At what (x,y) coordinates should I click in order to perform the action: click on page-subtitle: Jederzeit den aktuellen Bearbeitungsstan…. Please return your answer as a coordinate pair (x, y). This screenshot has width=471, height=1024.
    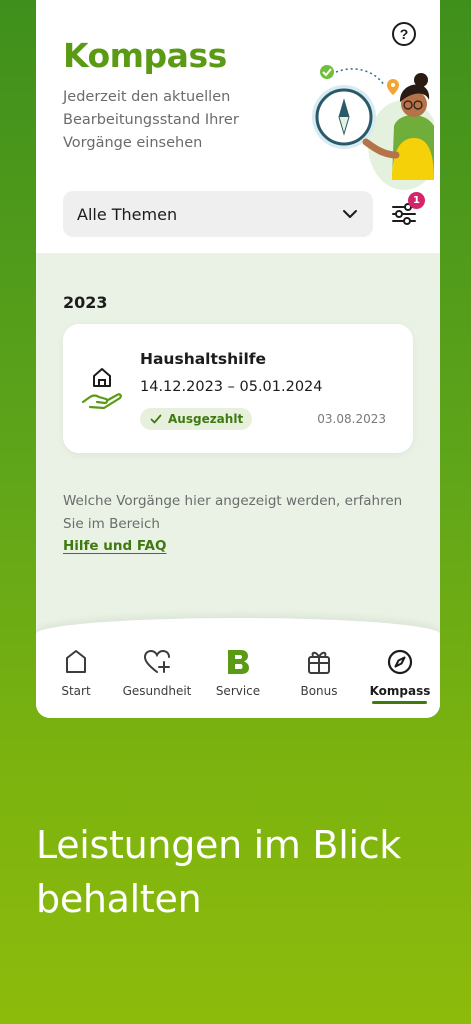
    Looking at the image, I should click on (151, 120).